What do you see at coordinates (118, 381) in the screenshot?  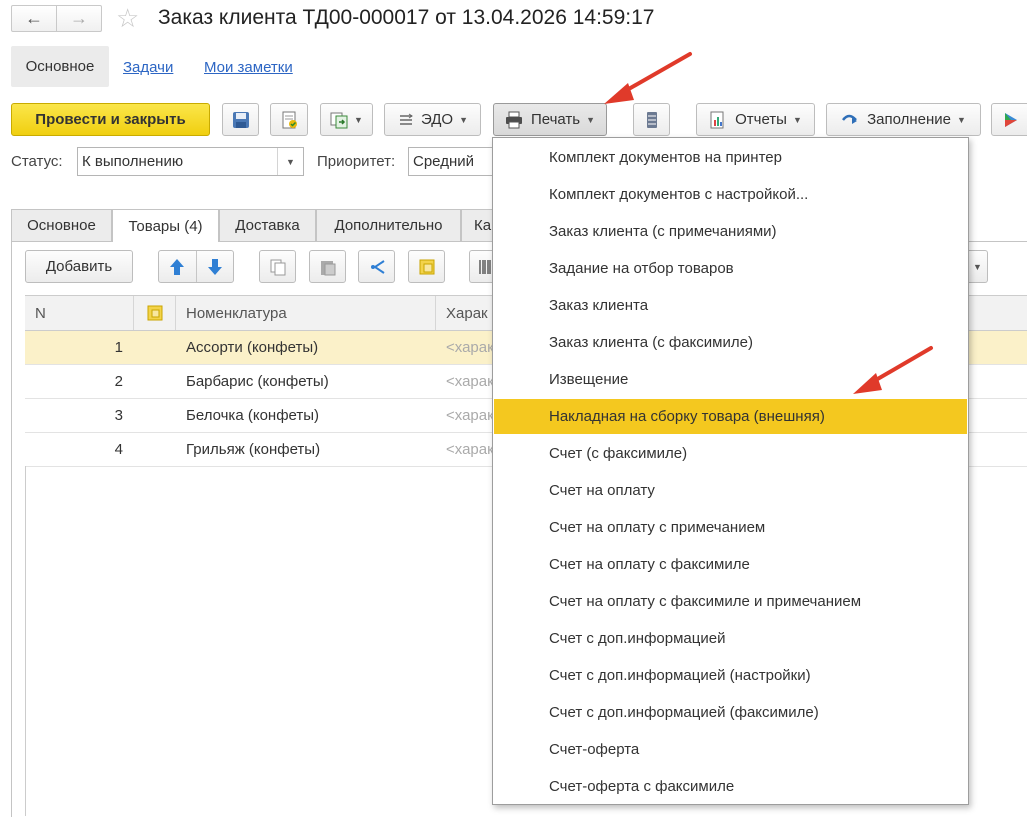 I see `row-number: 2` at bounding box center [118, 381].